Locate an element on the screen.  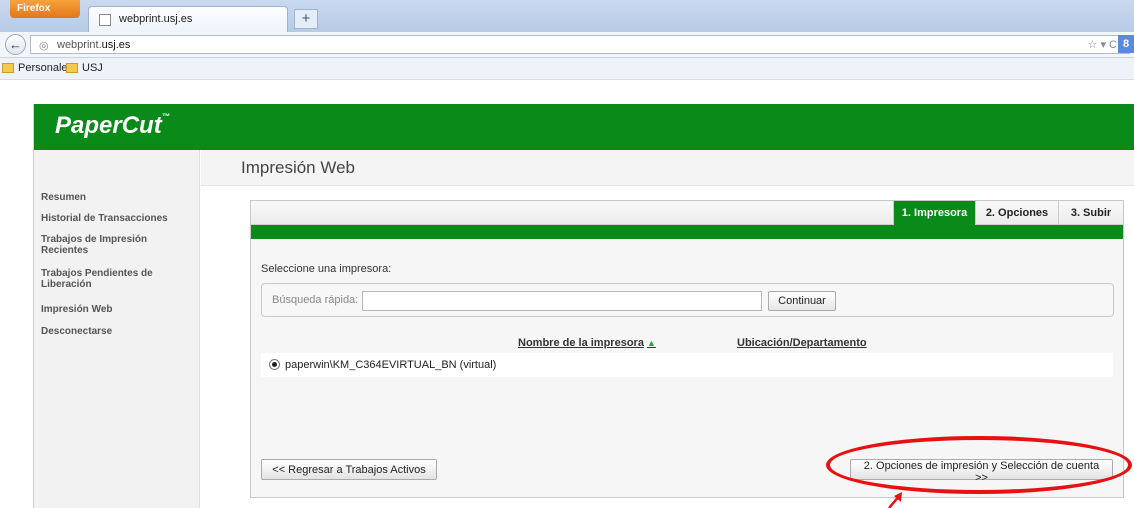
sidebar-item-desconectarse: Desconectarse is located at coordinates (116, 331).